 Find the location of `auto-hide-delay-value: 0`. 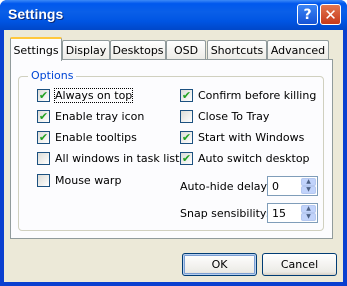

auto-hide-delay-value: 0 is located at coordinates (275, 186).